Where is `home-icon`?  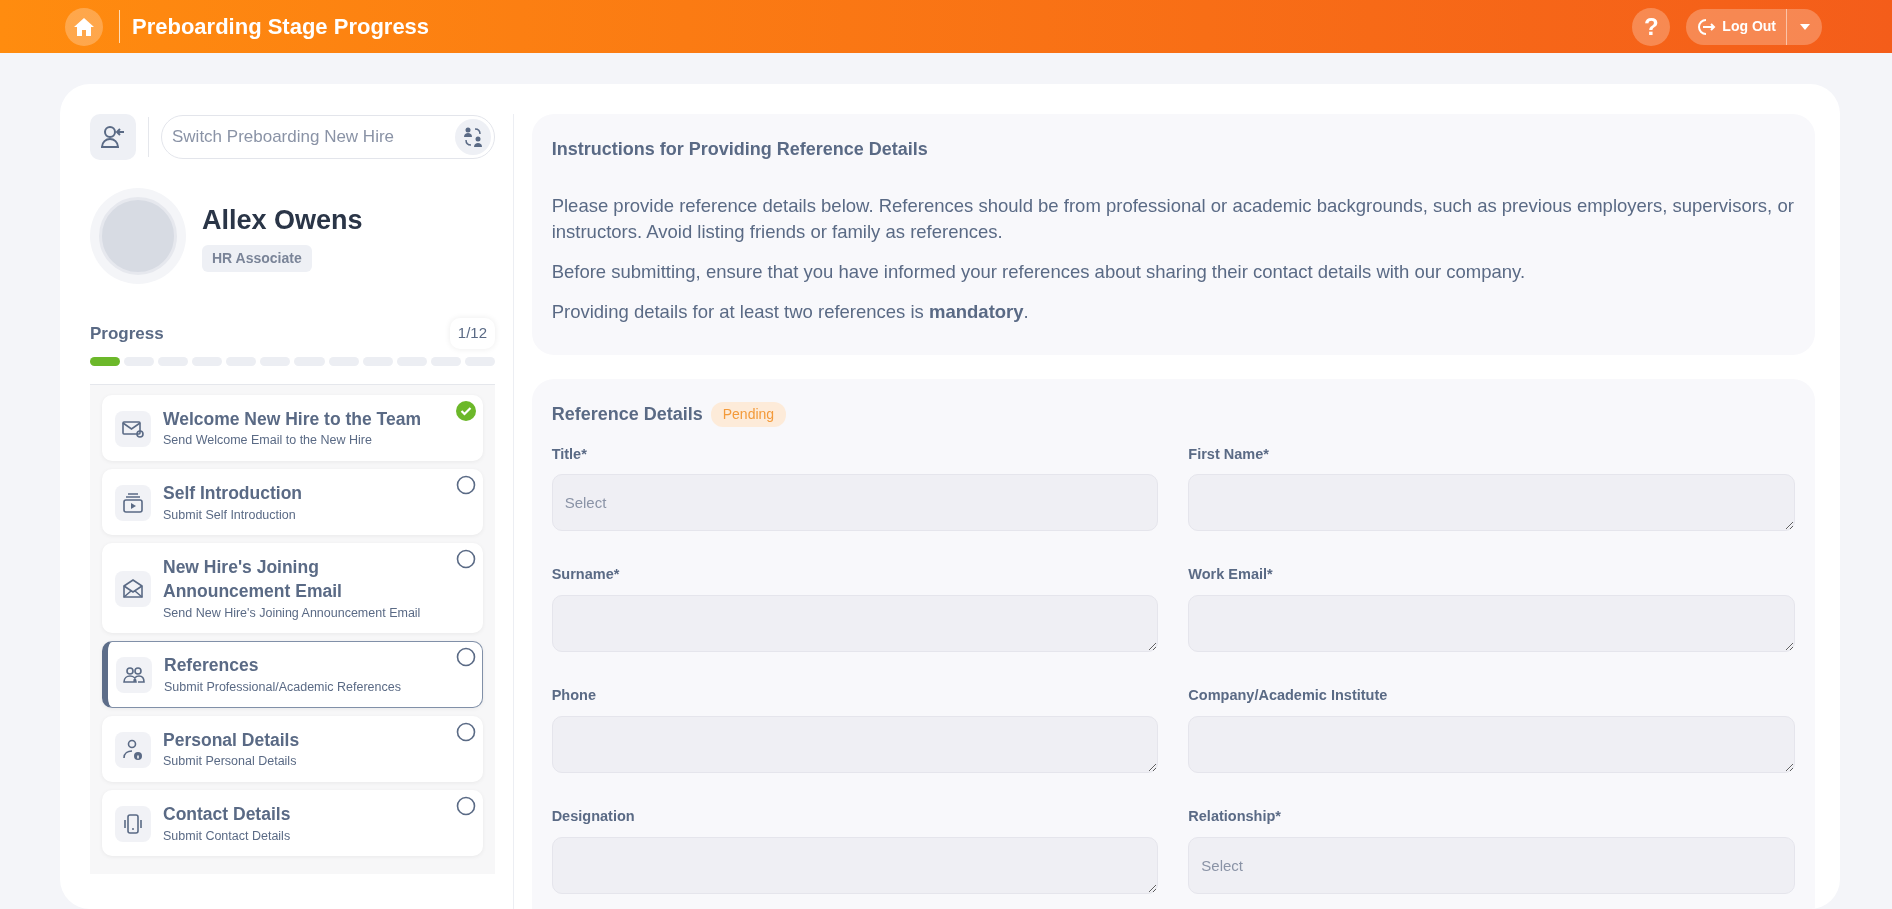
home-icon is located at coordinates (84, 26).